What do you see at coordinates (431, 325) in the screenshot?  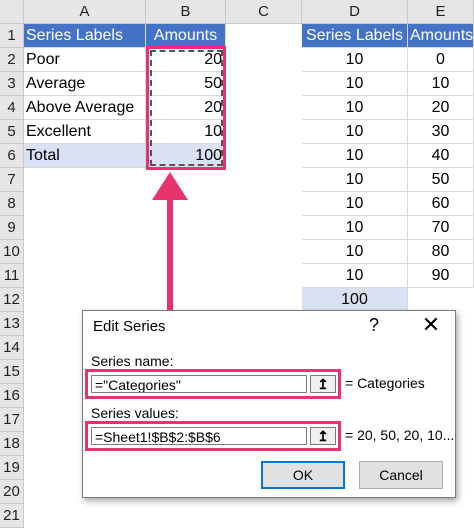 I see `close-icon: ✕` at bounding box center [431, 325].